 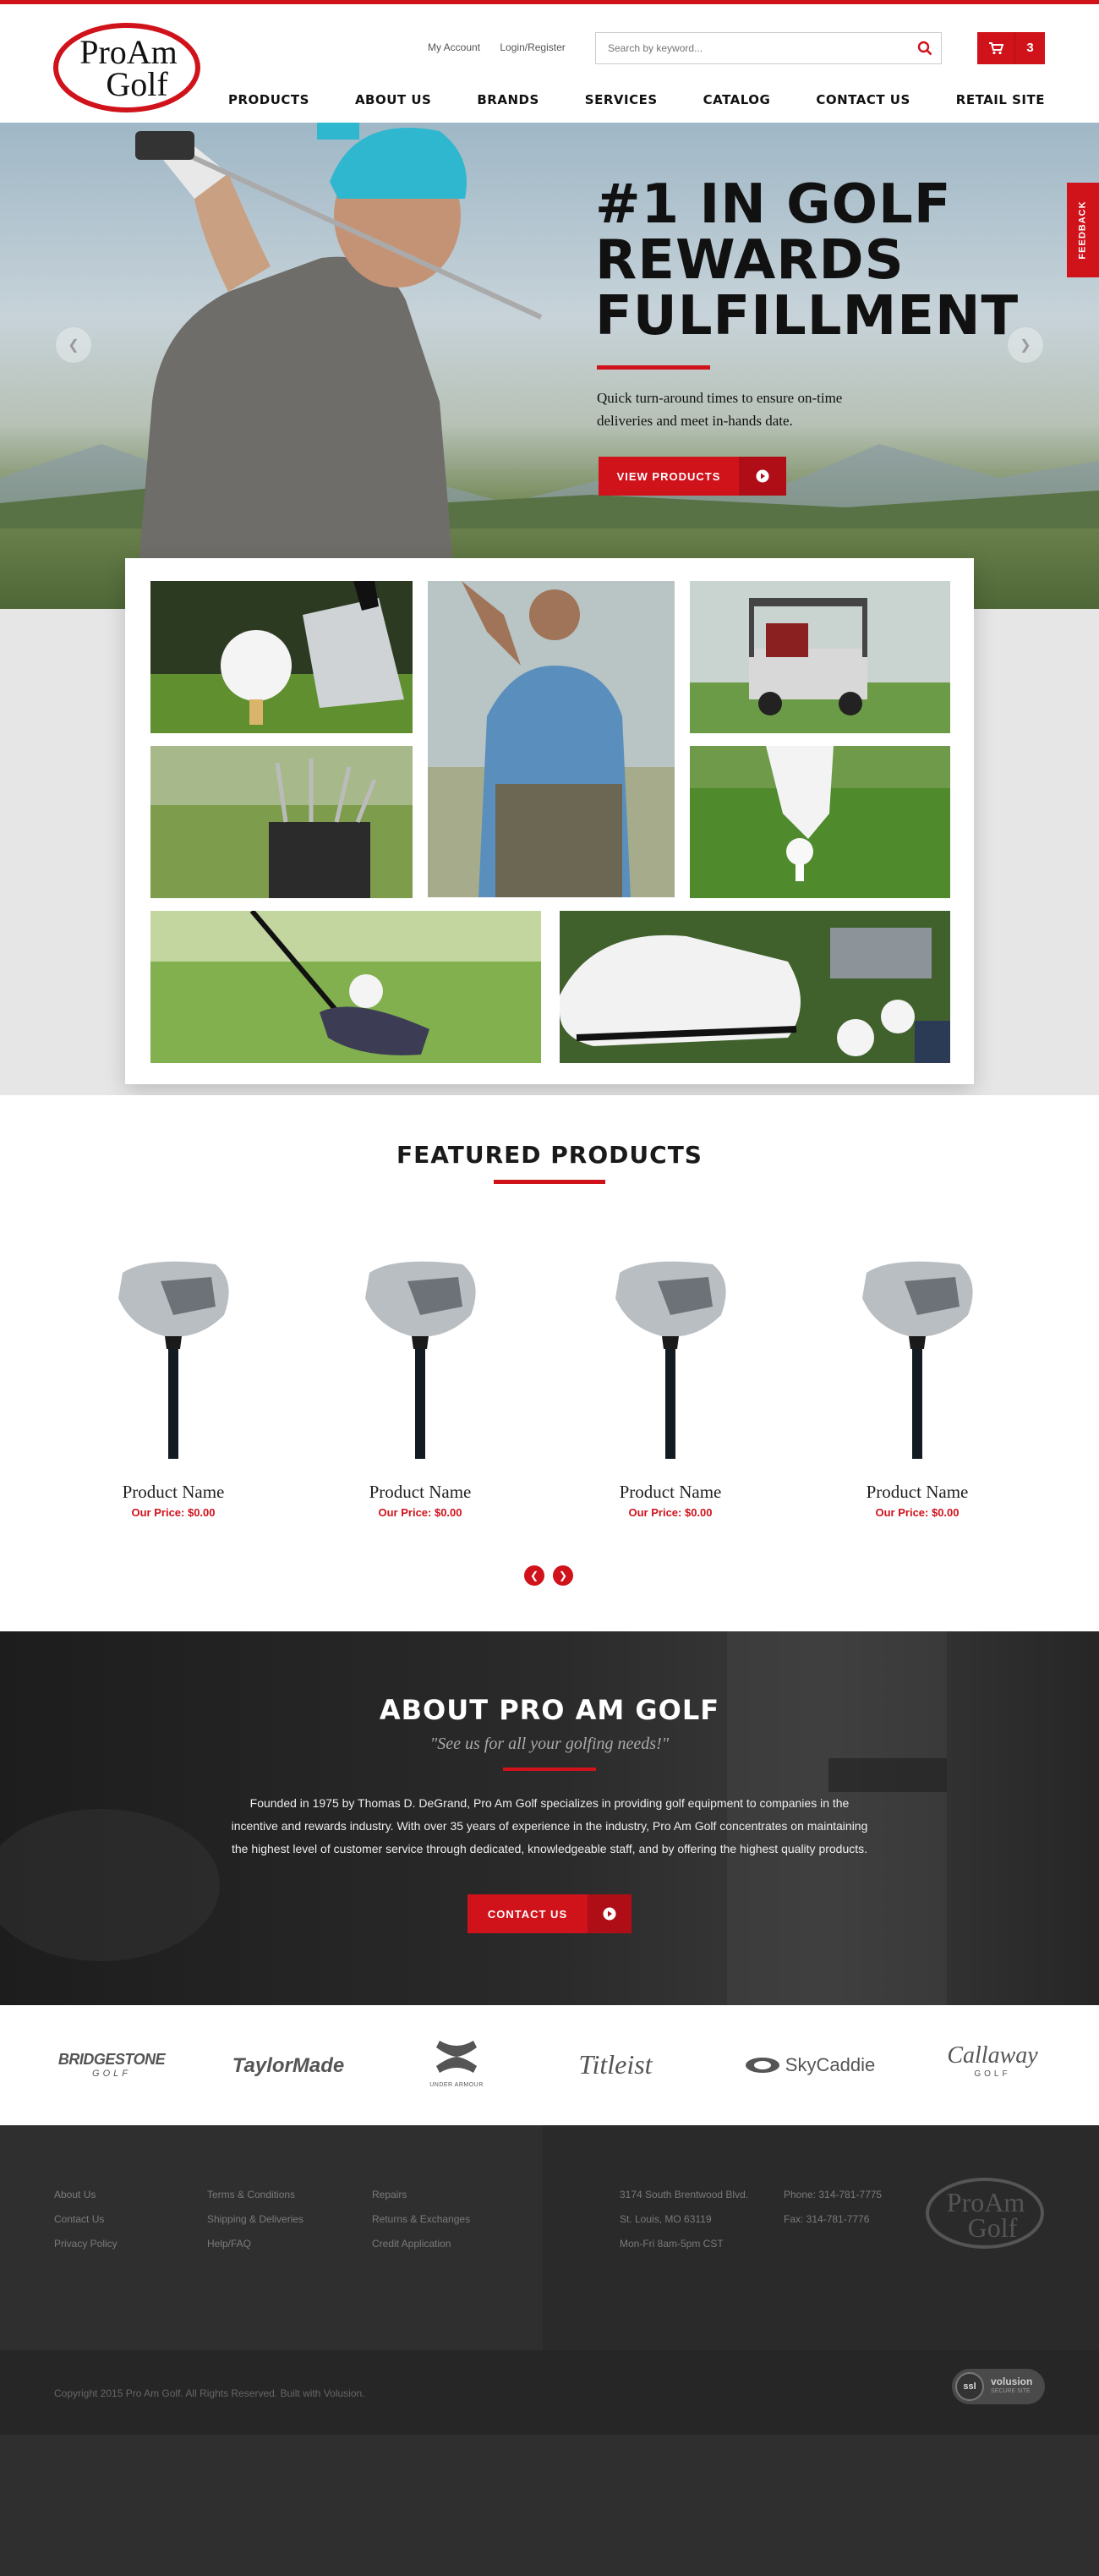 I want to click on footer-link-contact-us: Contact Us, so click(x=86, y=2219).